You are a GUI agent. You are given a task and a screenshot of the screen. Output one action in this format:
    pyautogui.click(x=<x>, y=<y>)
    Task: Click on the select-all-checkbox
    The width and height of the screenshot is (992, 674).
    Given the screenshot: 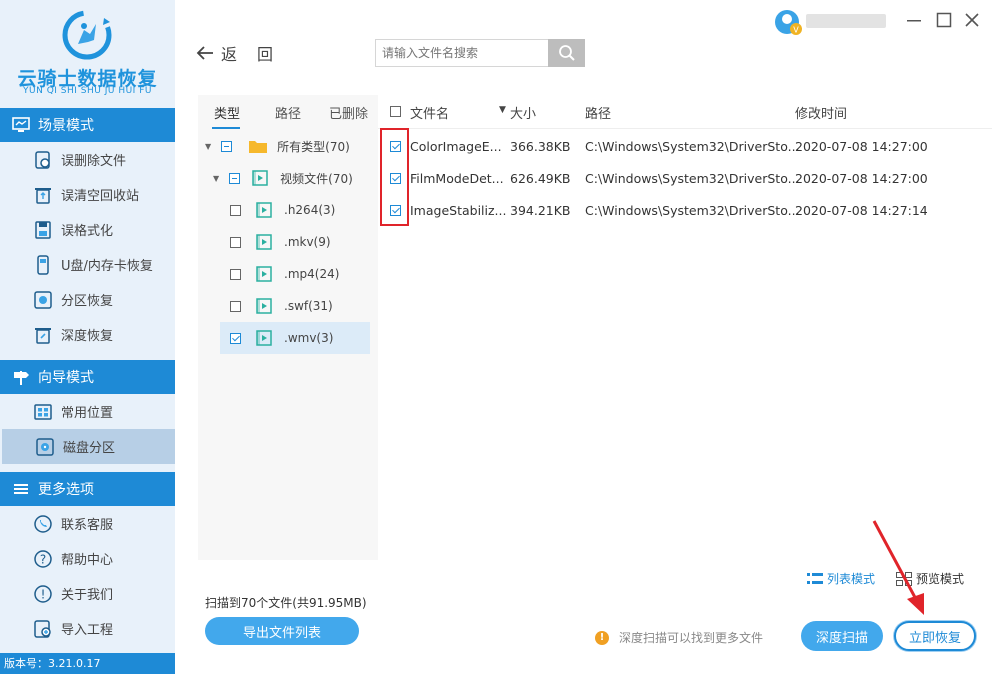 What is the action you would take?
    pyautogui.click(x=395, y=111)
    